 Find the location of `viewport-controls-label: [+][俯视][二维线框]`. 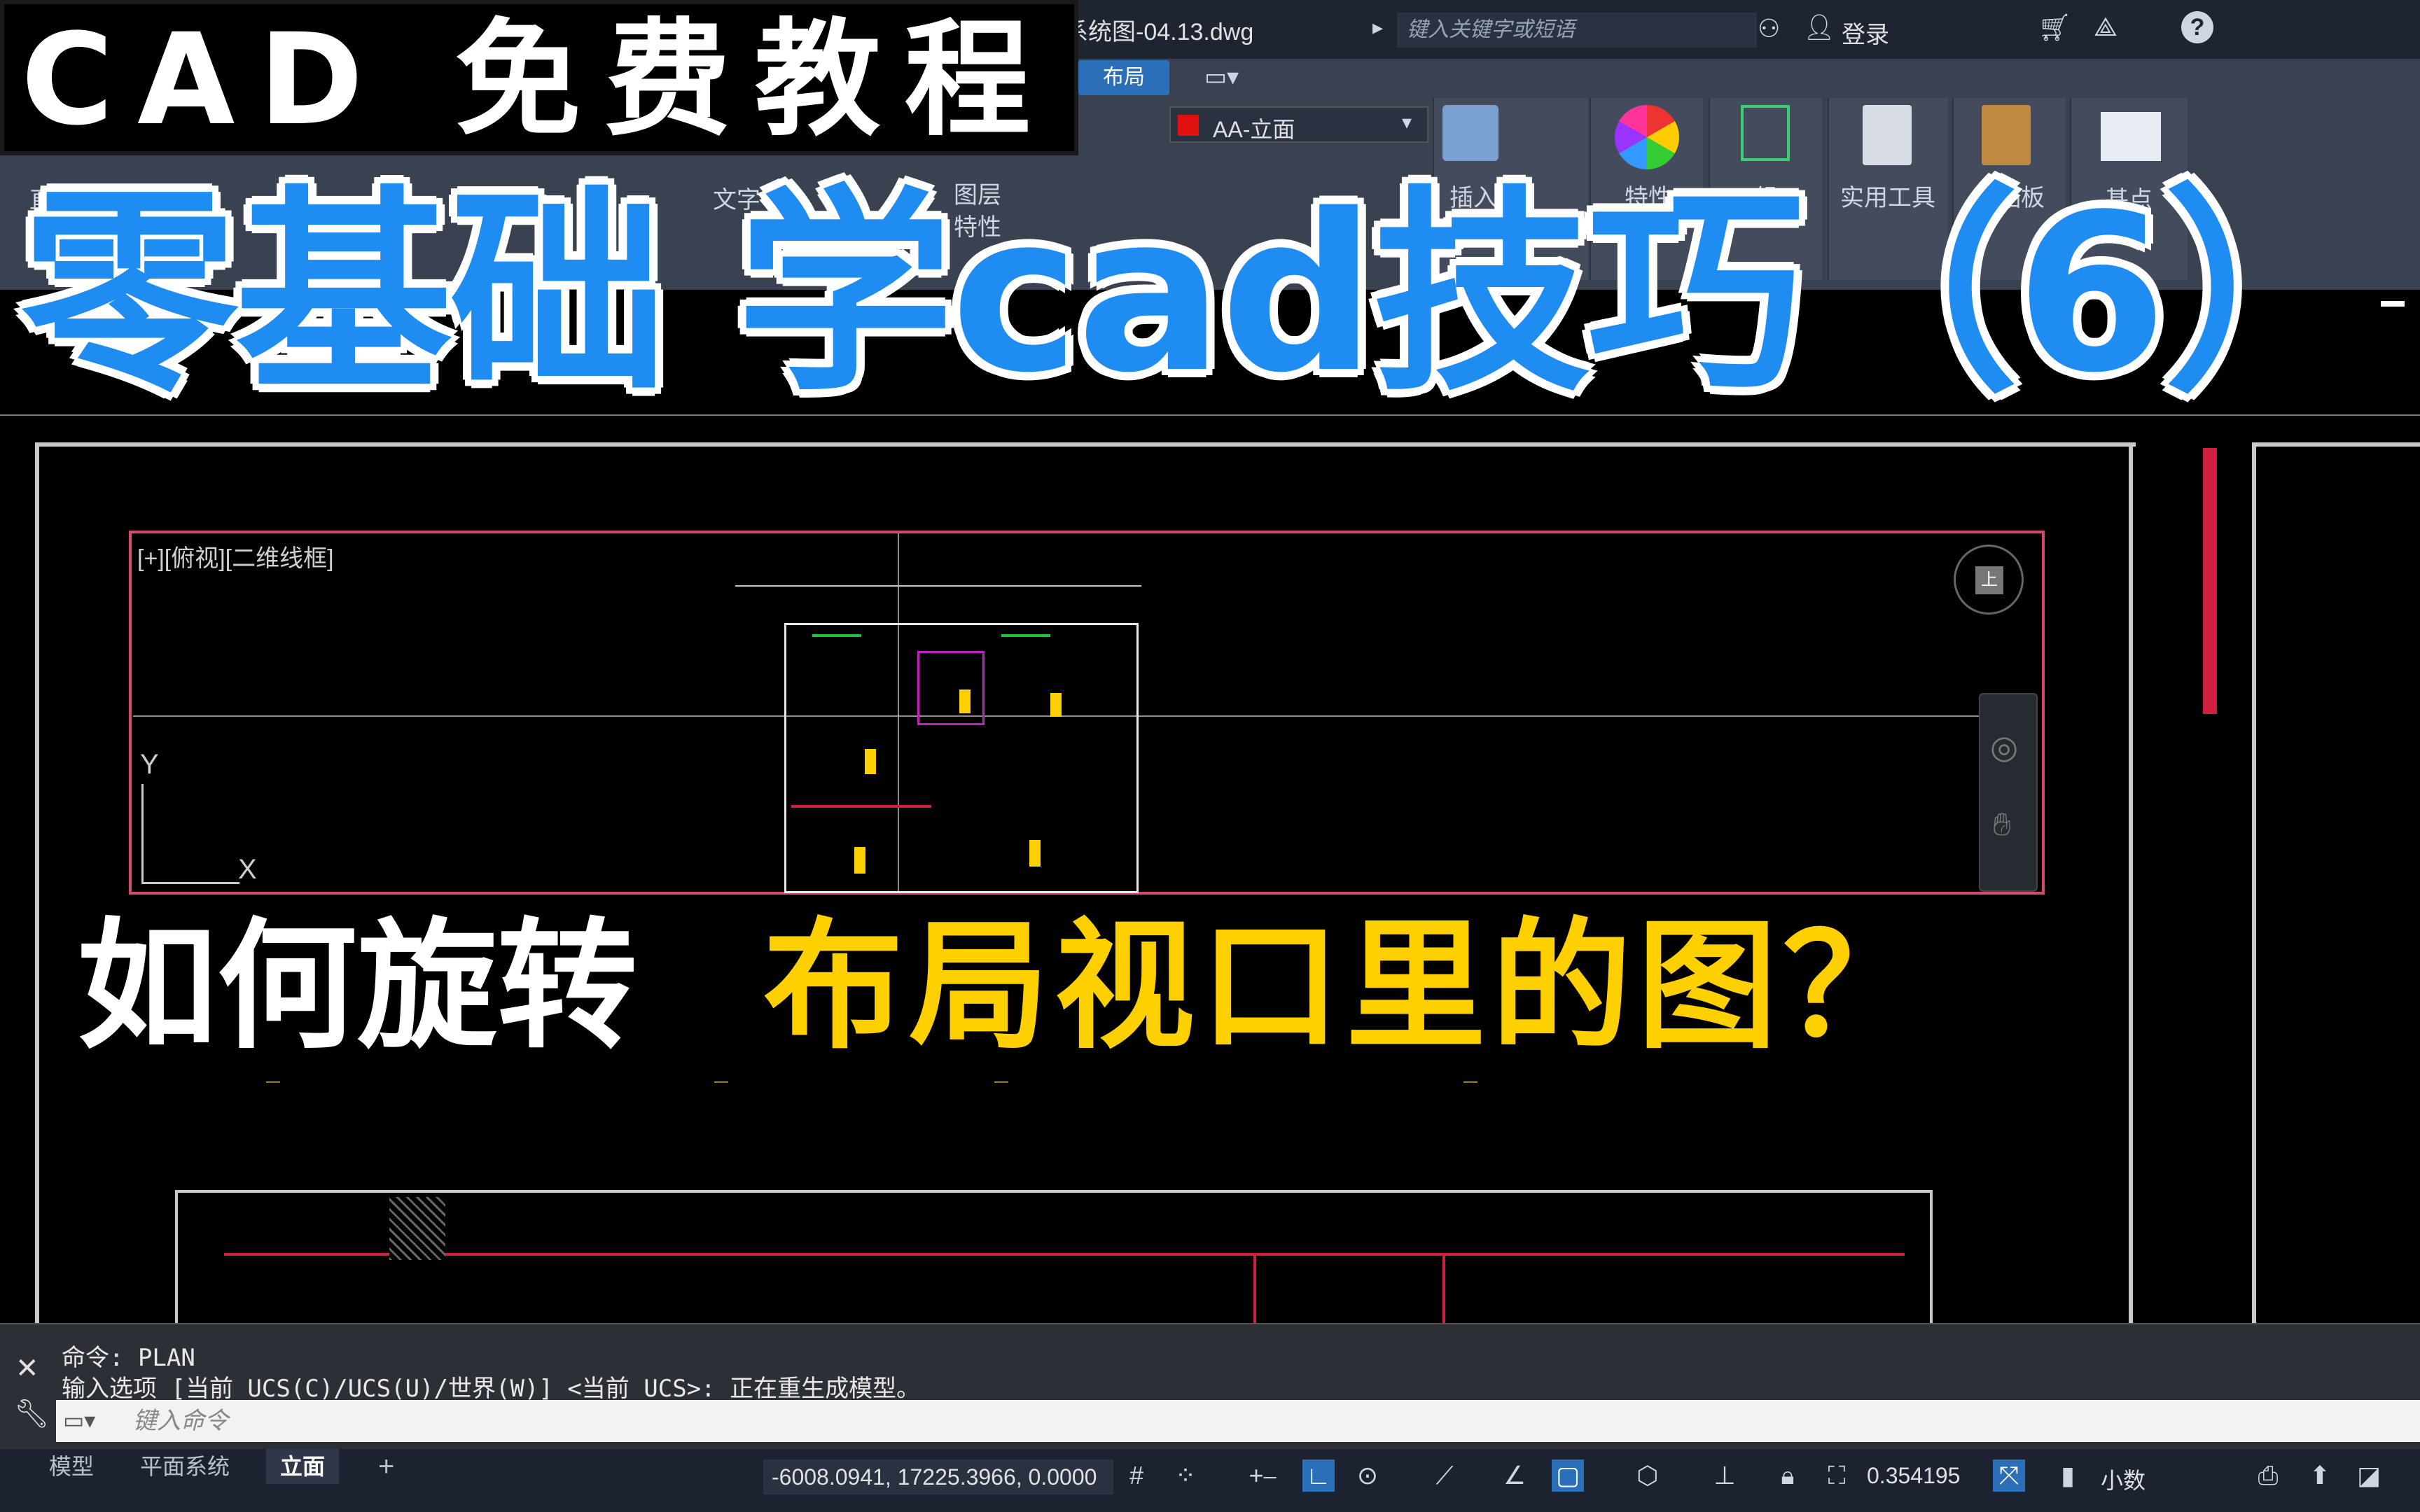

viewport-controls-label: [+][俯视][二维线框] is located at coordinates (235, 556).